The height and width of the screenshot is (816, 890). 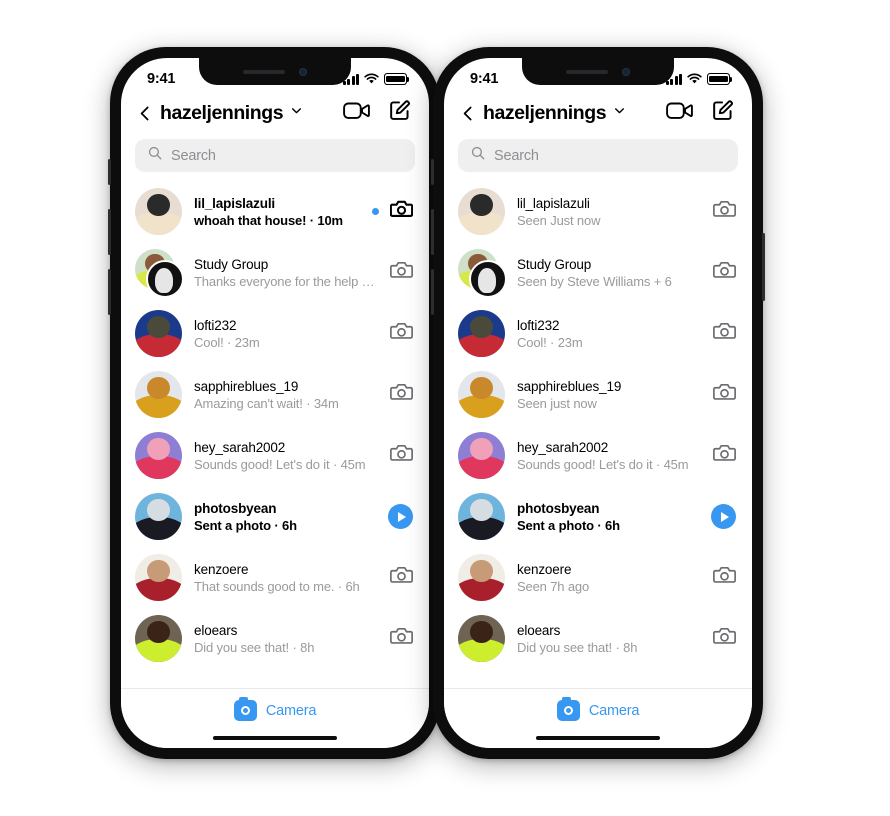 What do you see at coordinates (720, 79) in the screenshot?
I see `battery-full-icon` at bounding box center [720, 79].